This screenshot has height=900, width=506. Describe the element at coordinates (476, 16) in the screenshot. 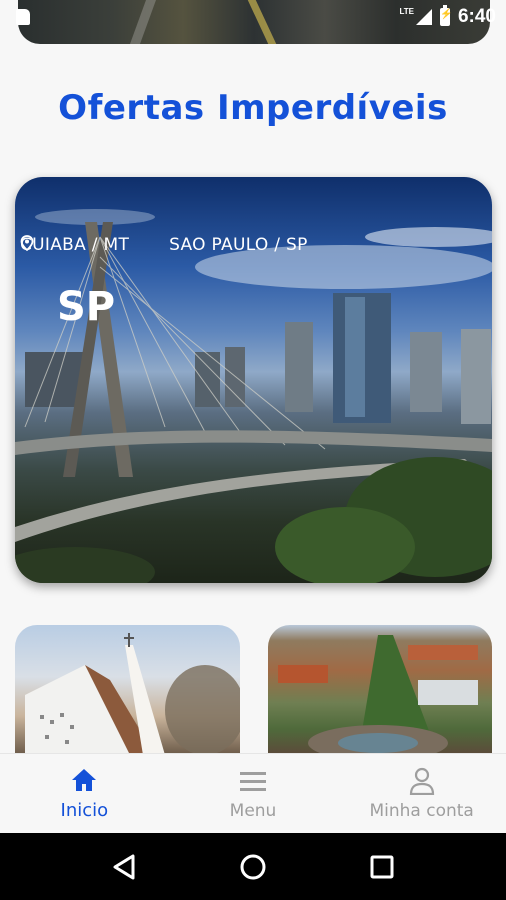

I see `clock: 6:40` at that location.